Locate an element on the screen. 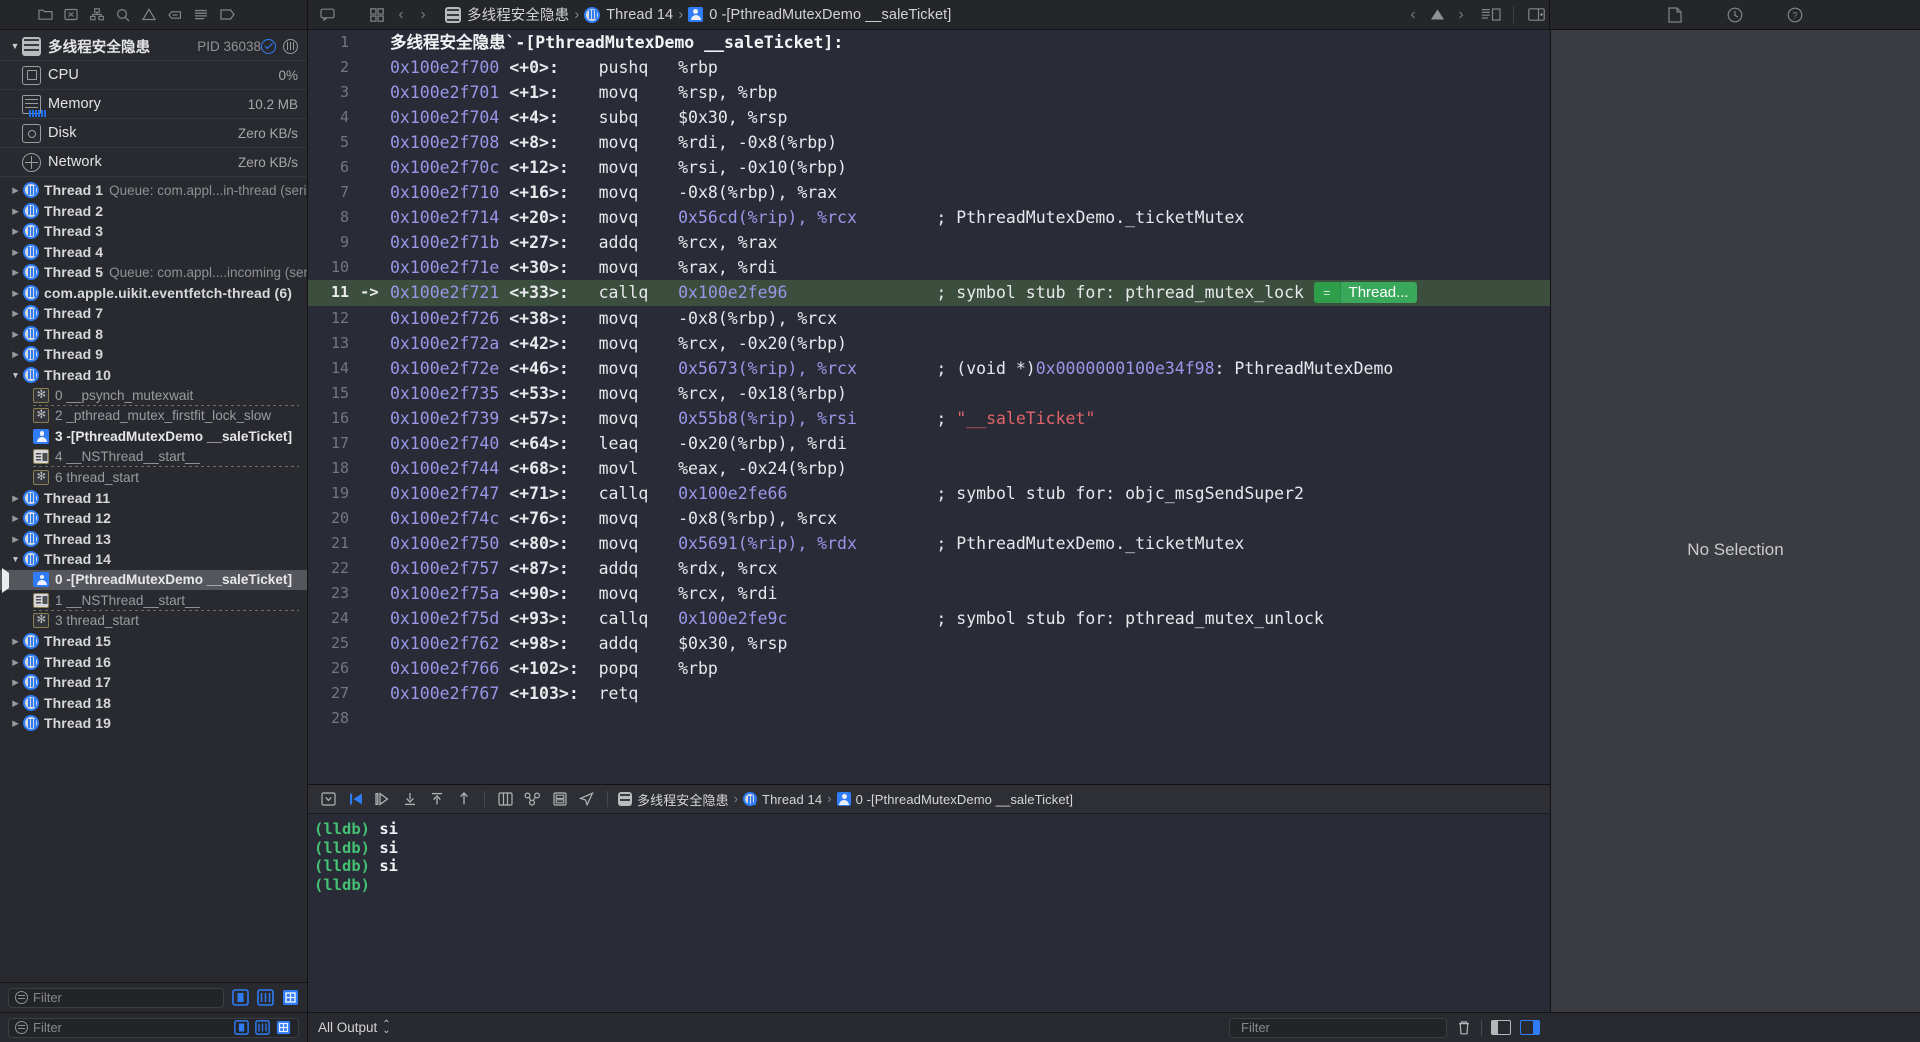  gauge-row-network: Network Zero KB/s is located at coordinates (153, 162).